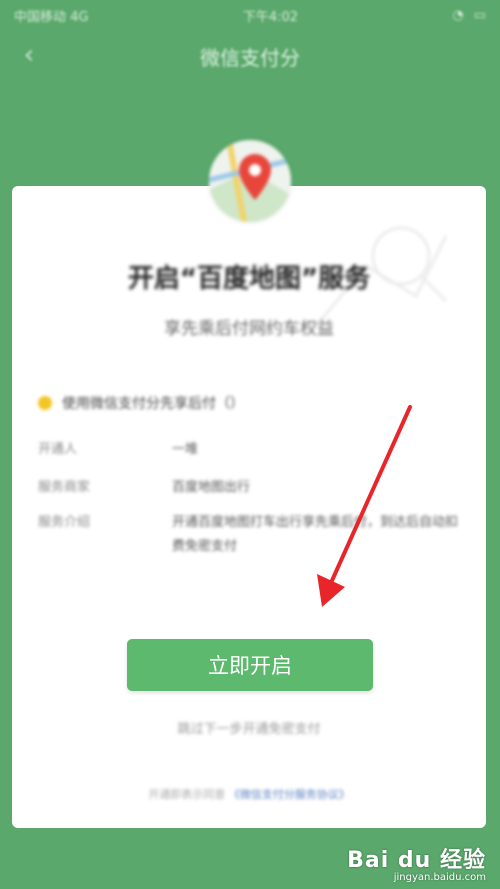  What do you see at coordinates (270, 17) in the screenshot?
I see `clock-text: 下午4:02` at bounding box center [270, 17].